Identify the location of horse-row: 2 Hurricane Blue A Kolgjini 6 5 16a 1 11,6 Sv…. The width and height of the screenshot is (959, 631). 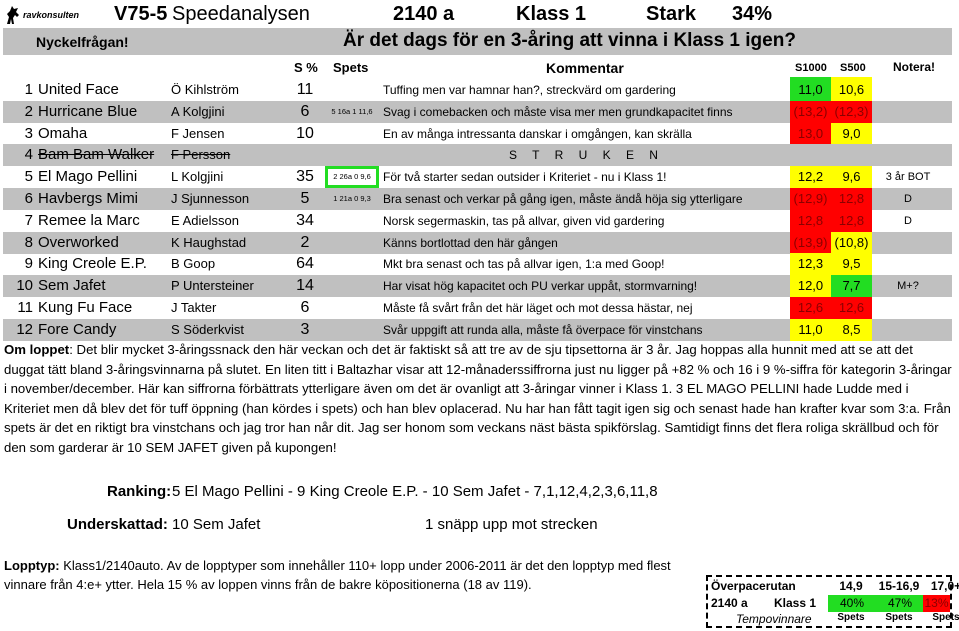
(477, 111).